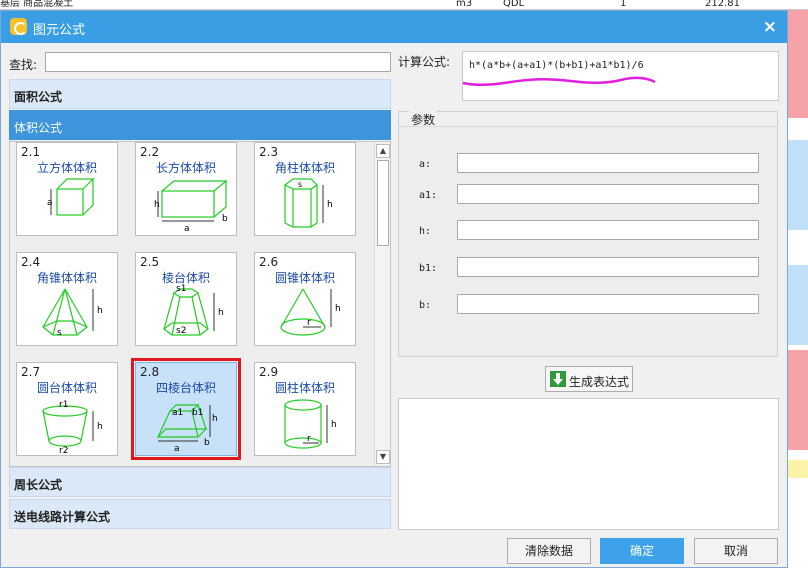  I want to click on category-volume: 体积公式, so click(200, 125).